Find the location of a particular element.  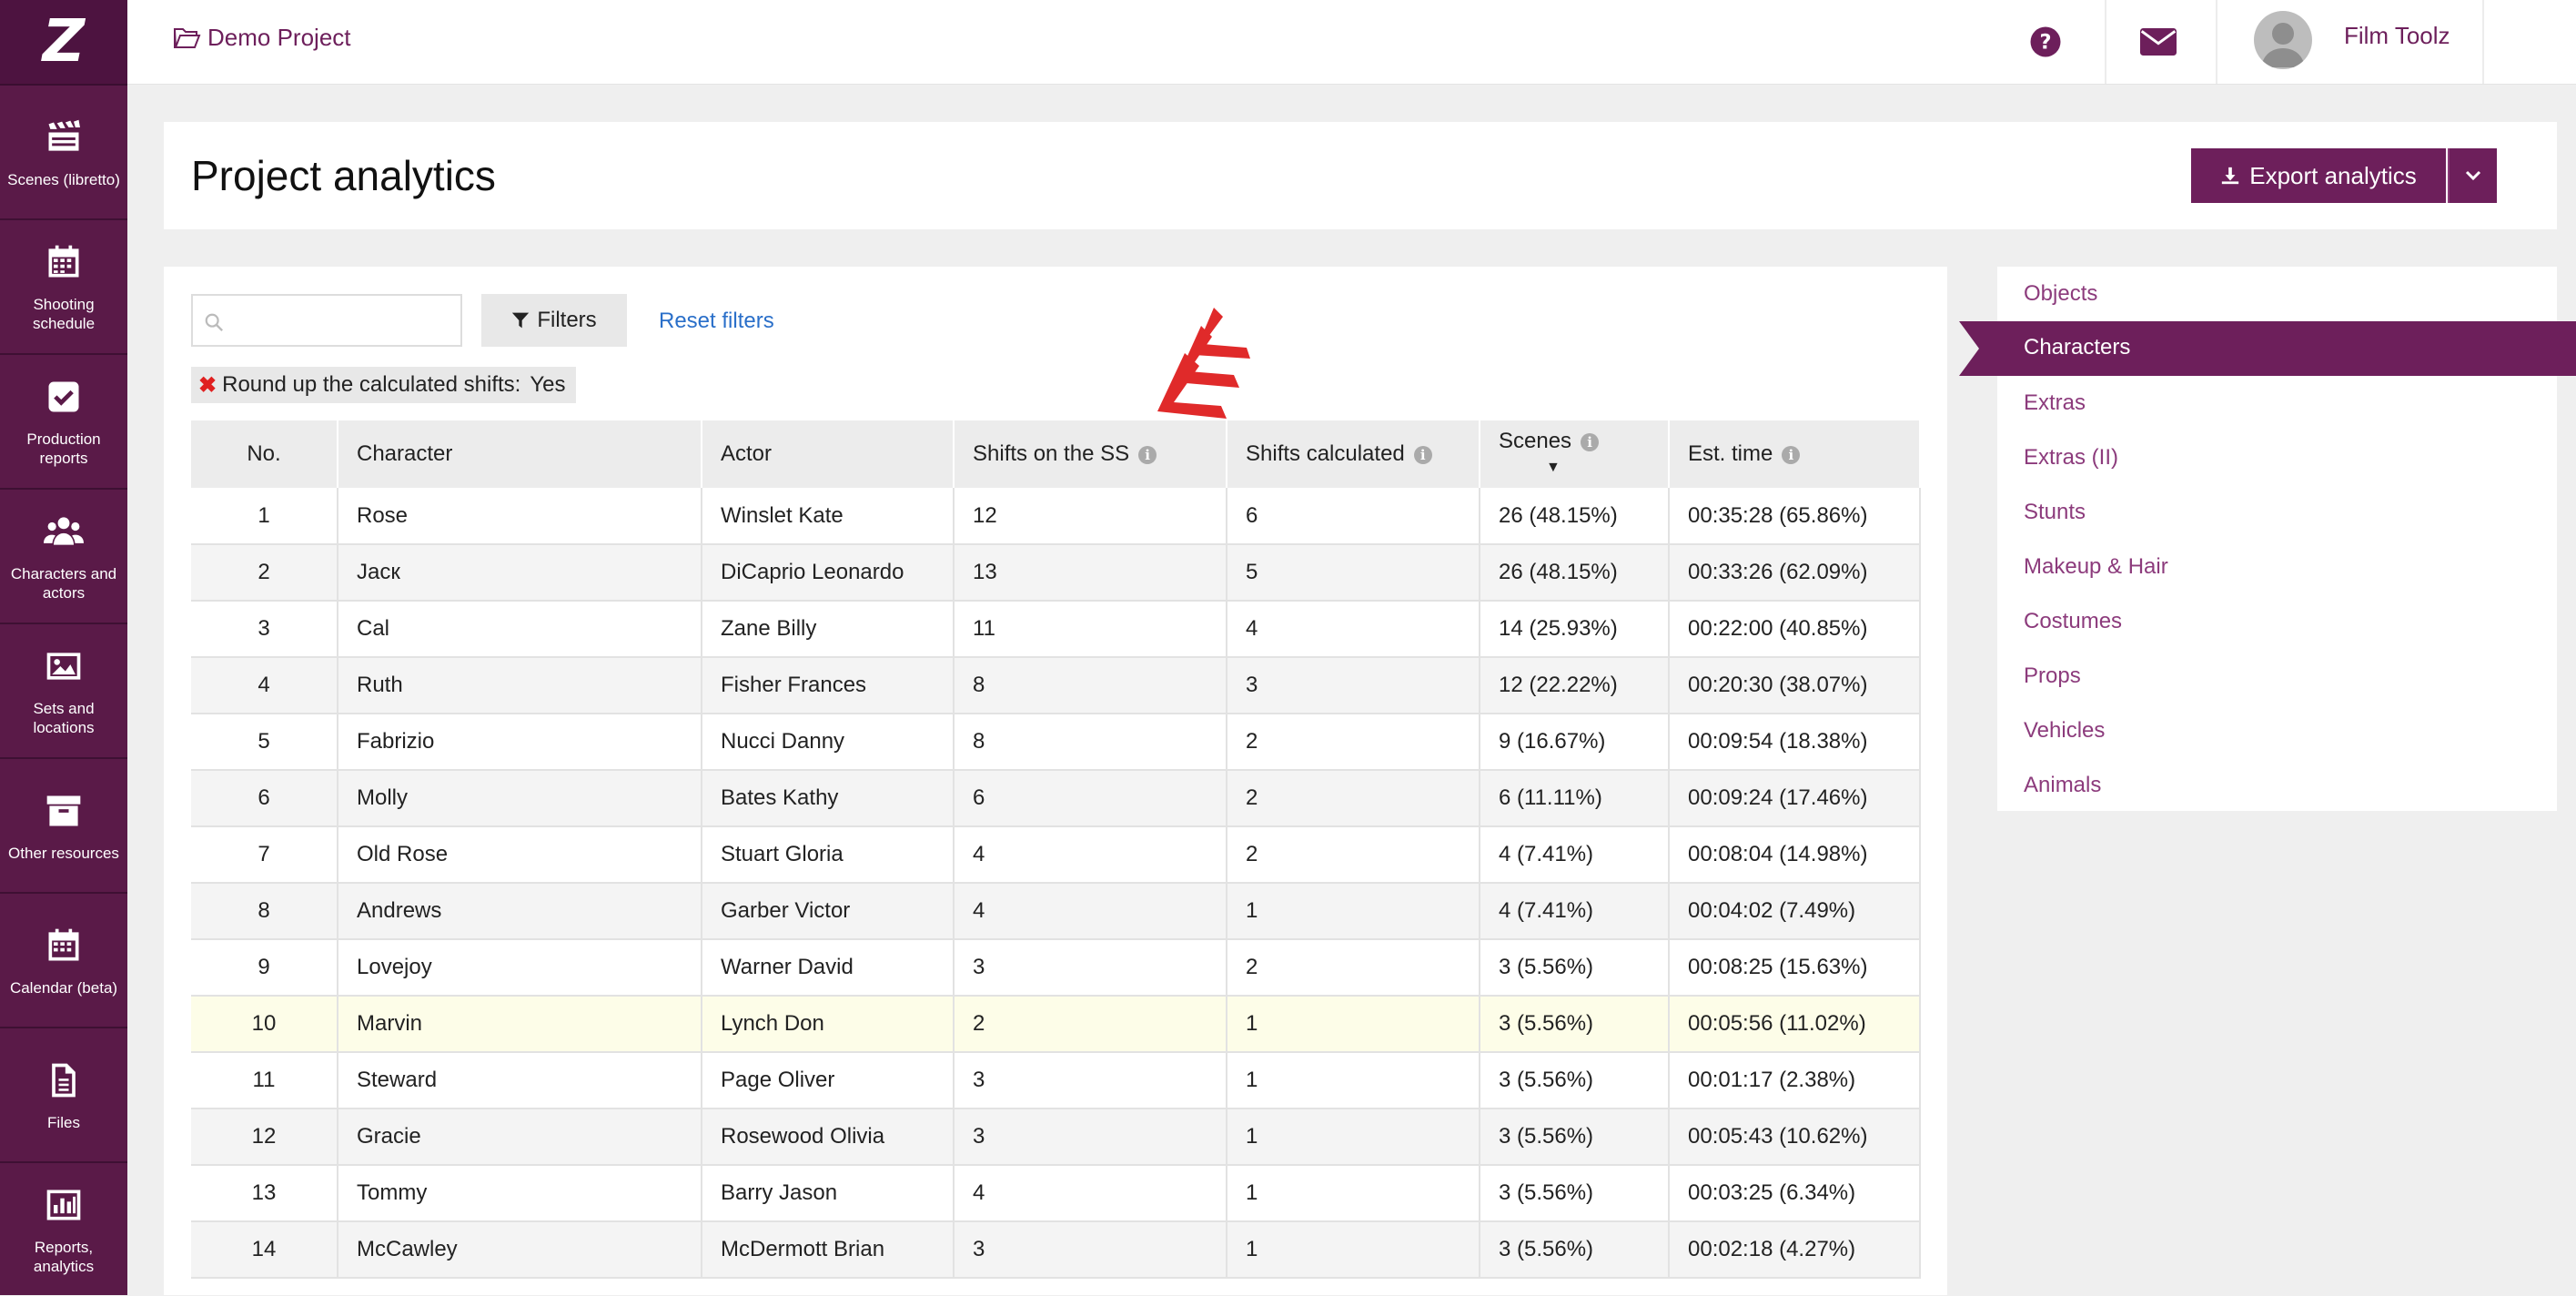

sidebar-label: Scenes (libretto) is located at coordinates (64, 179).